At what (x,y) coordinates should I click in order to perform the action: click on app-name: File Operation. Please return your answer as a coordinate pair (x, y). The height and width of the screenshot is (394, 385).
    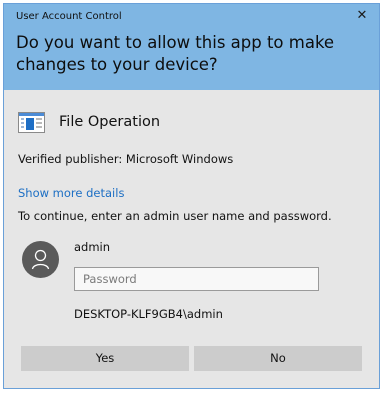
    Looking at the image, I should click on (110, 122).